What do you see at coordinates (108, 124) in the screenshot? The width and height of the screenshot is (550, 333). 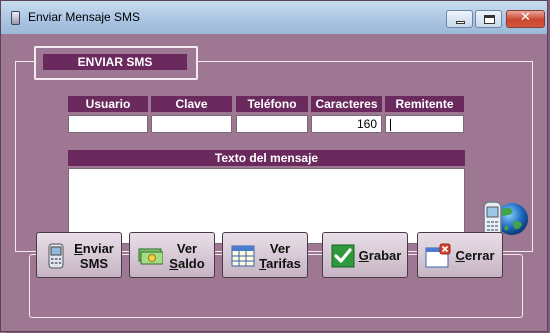 I see `usuario-input` at bounding box center [108, 124].